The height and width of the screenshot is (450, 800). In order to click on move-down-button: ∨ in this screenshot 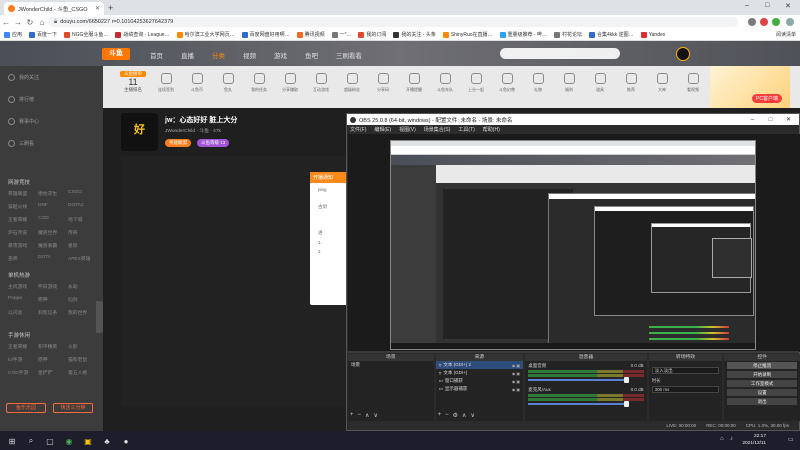, I will do `click(472, 415)`.